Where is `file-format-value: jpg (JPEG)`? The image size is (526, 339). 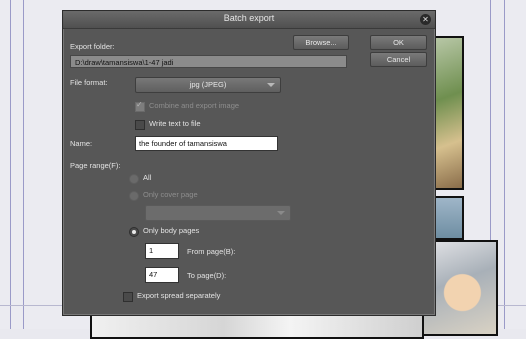
file-format-value: jpg (JPEG) is located at coordinates (208, 84).